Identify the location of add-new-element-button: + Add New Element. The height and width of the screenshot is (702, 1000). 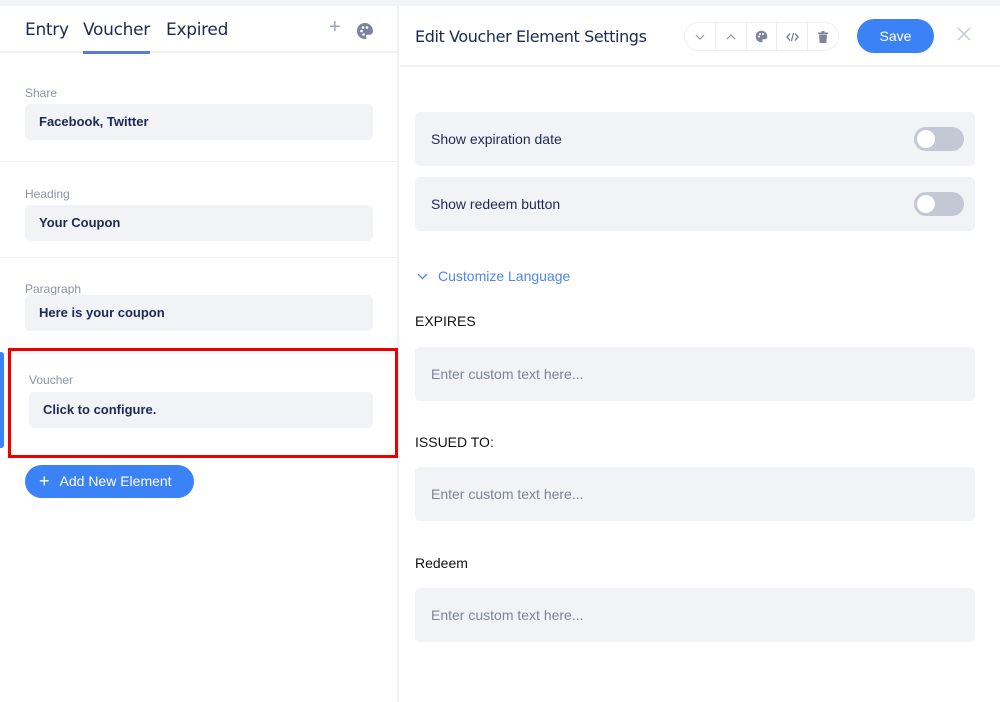
(109, 481).